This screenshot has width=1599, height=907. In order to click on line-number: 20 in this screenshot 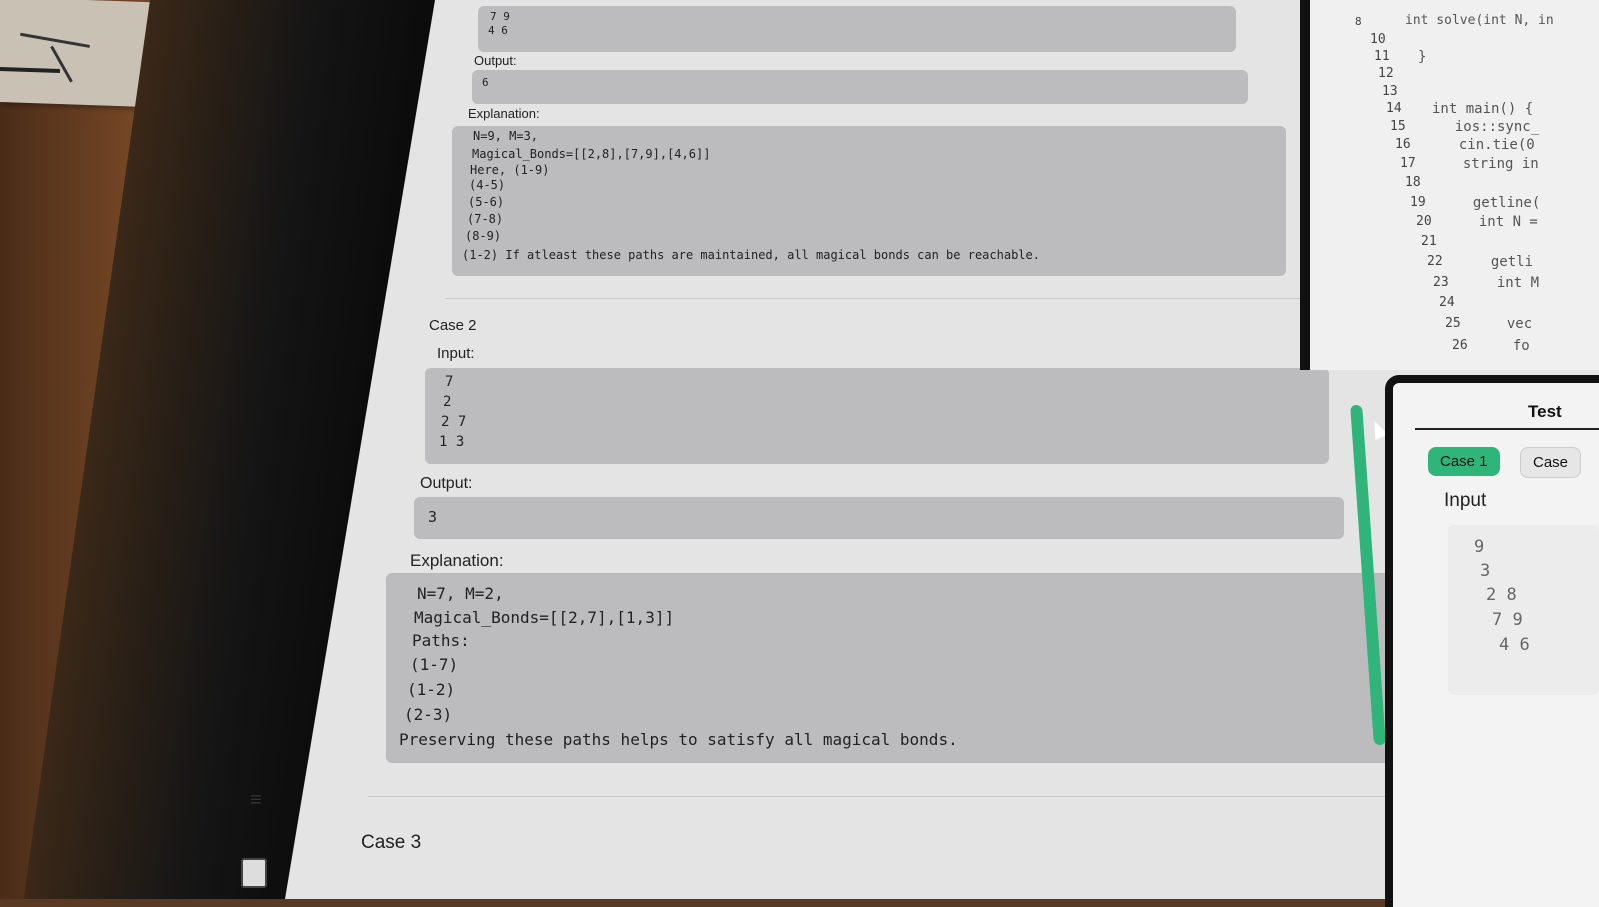, I will do `click(1424, 221)`.